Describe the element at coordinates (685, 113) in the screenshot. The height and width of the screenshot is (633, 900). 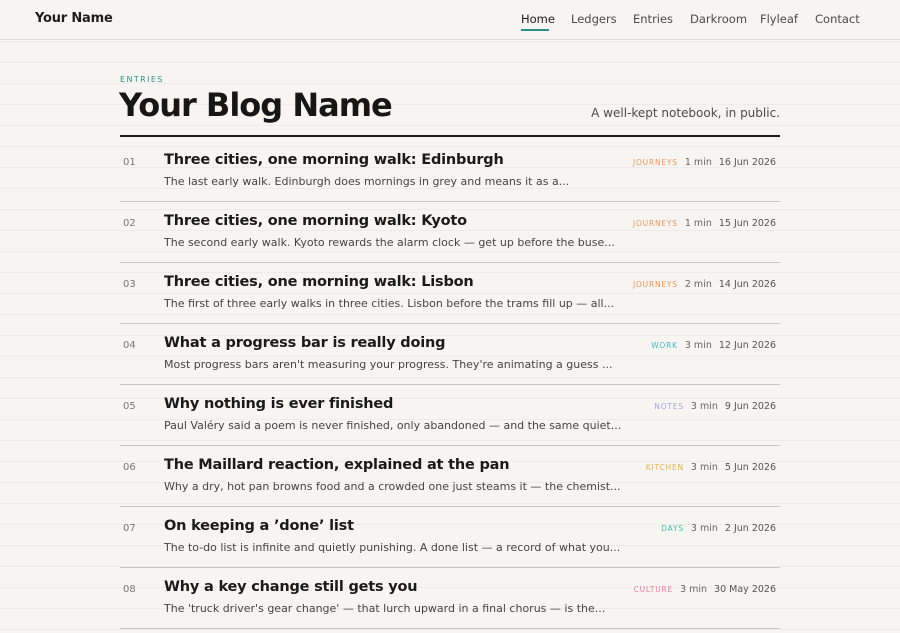
I see `blog-tagline: A well-kept notebook, in public.` at that location.